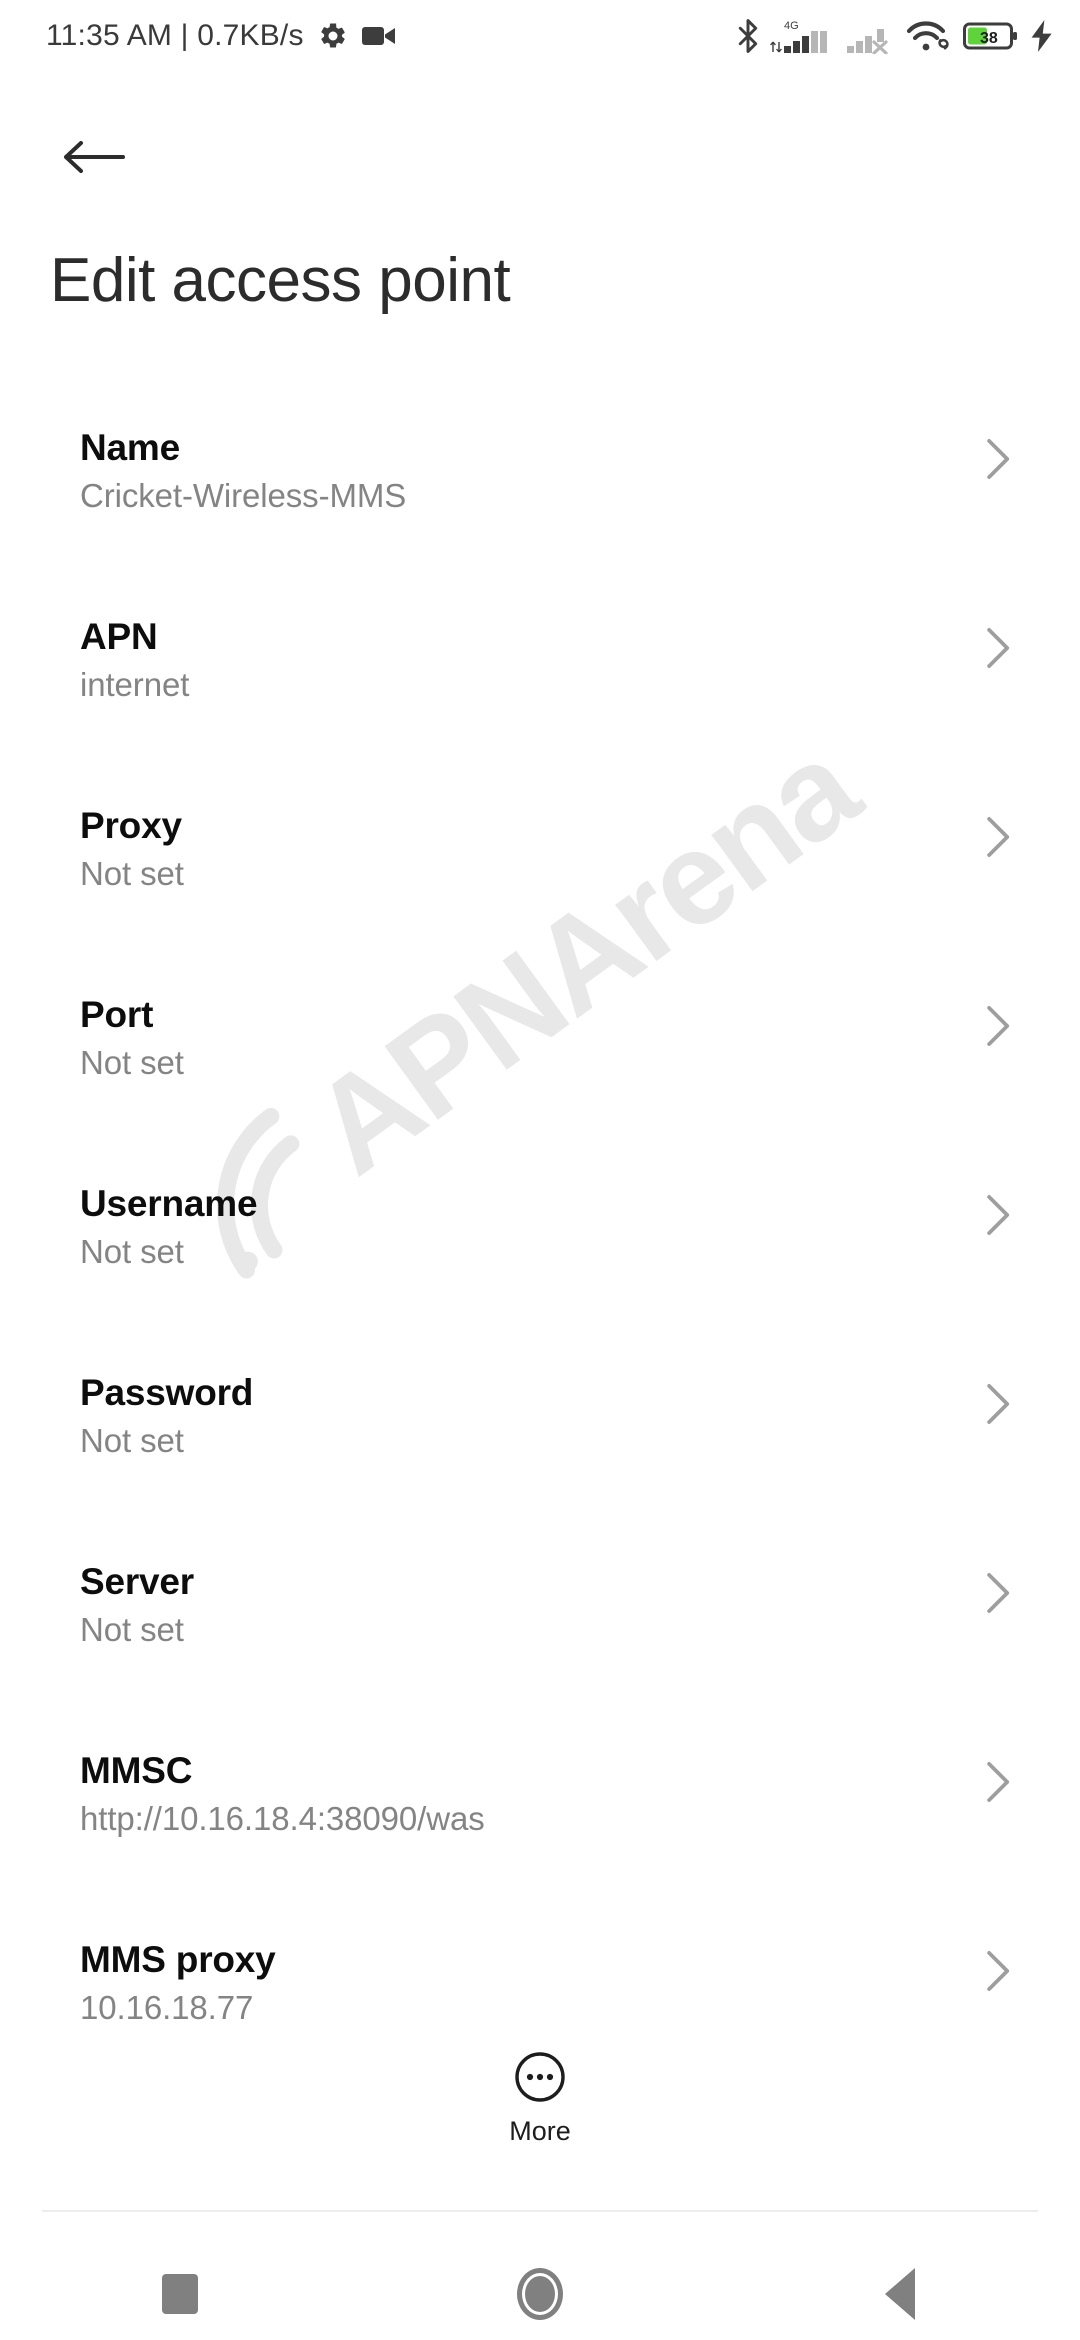 The width and height of the screenshot is (1080, 2340). What do you see at coordinates (119, 636) in the screenshot?
I see `row-title: APN` at bounding box center [119, 636].